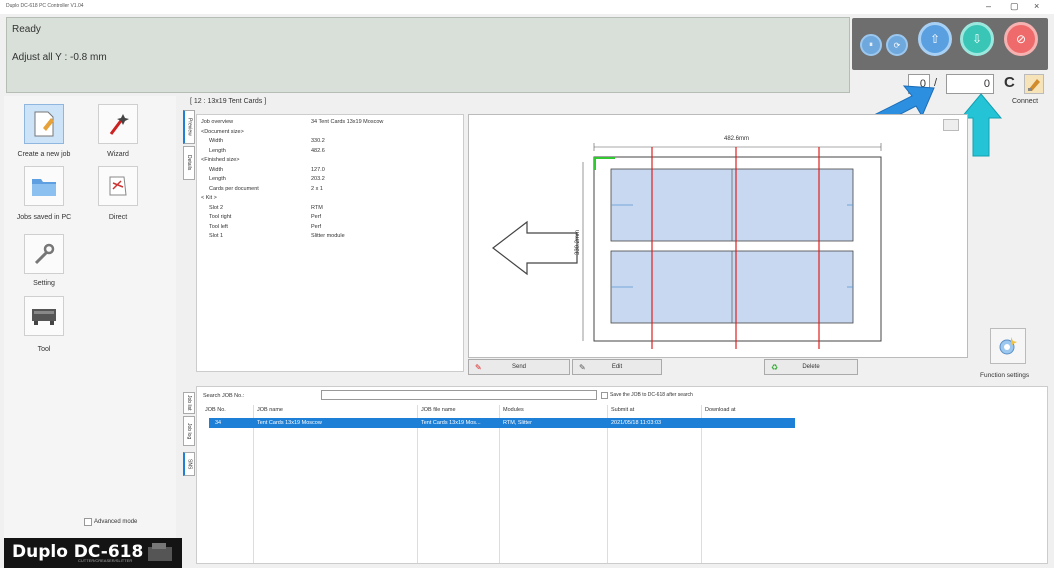 This screenshot has width=1054, height=568. What do you see at coordinates (26, 29) in the screenshot?
I see `status-text: Ready` at bounding box center [26, 29].